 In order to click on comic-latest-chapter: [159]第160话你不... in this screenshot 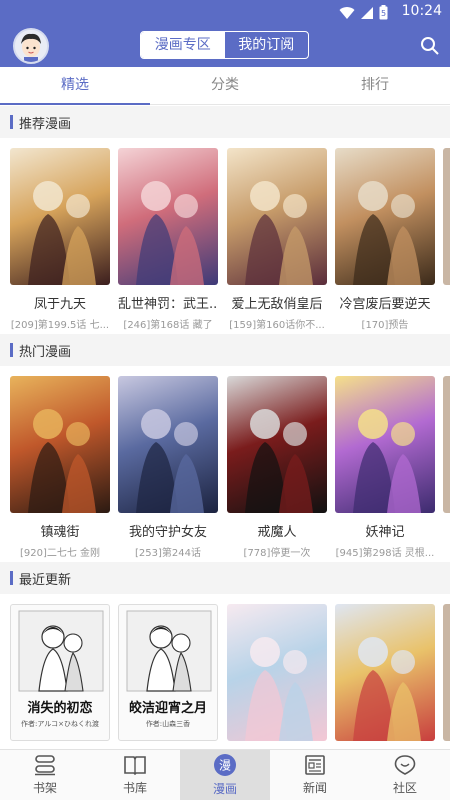, I will do `click(277, 325)`.